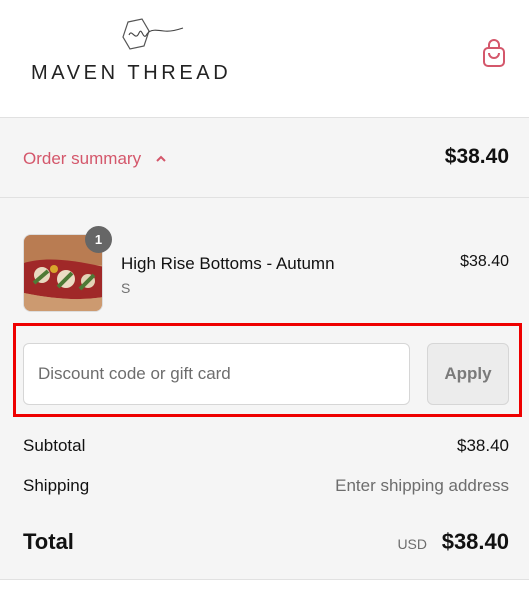 This screenshot has width=529, height=595. What do you see at coordinates (266, 448) in the screenshot?
I see `subtotal-row: Subtotal $38.40` at bounding box center [266, 448].